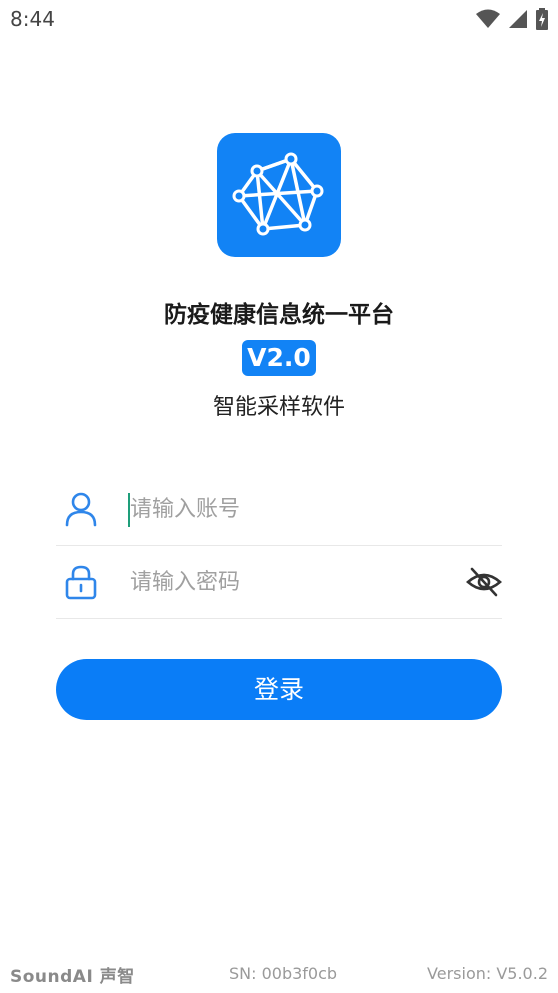  What do you see at coordinates (542, 19) in the screenshot?
I see `battery-charging-icon` at bounding box center [542, 19].